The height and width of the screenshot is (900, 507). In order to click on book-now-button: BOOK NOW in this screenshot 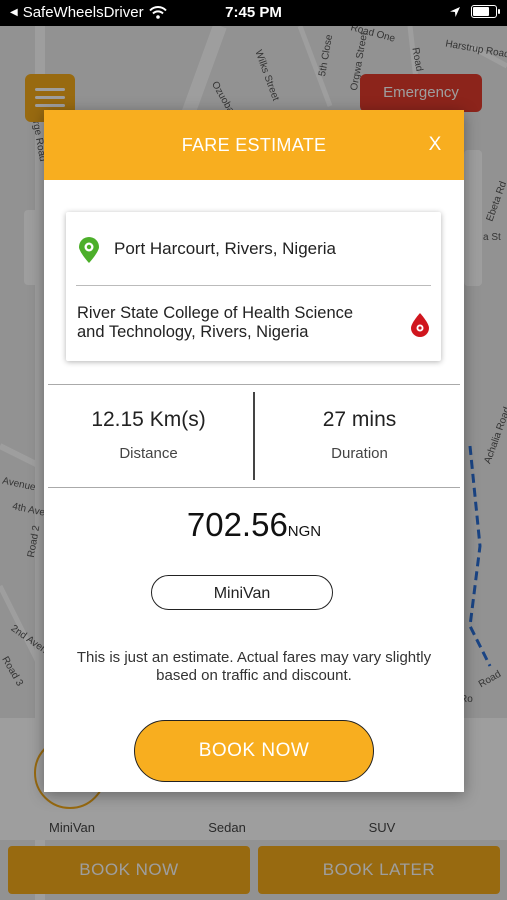, I will do `click(254, 751)`.